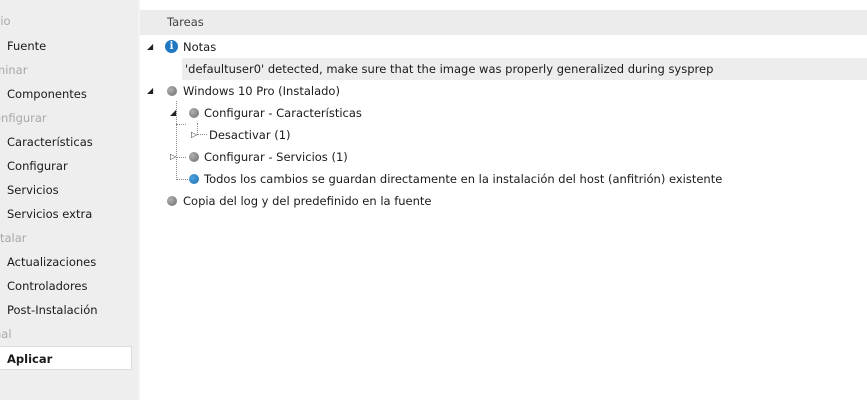  What do you see at coordinates (503, 113) in the screenshot?
I see `tree-node-config-features: ◢ Configurar - Características` at bounding box center [503, 113].